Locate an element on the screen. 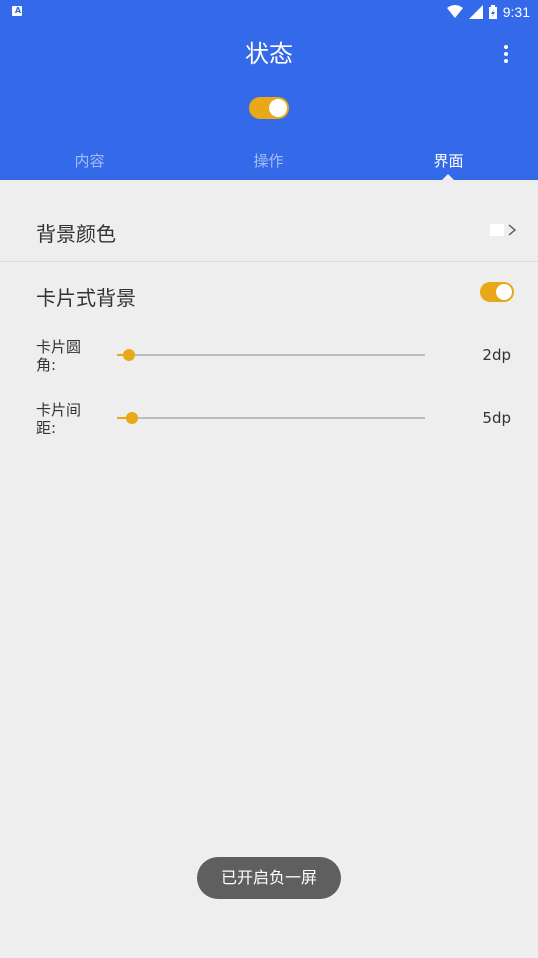 This screenshot has height=958, width=538. background-color-row: 背景颜色 is located at coordinates (269, 230).